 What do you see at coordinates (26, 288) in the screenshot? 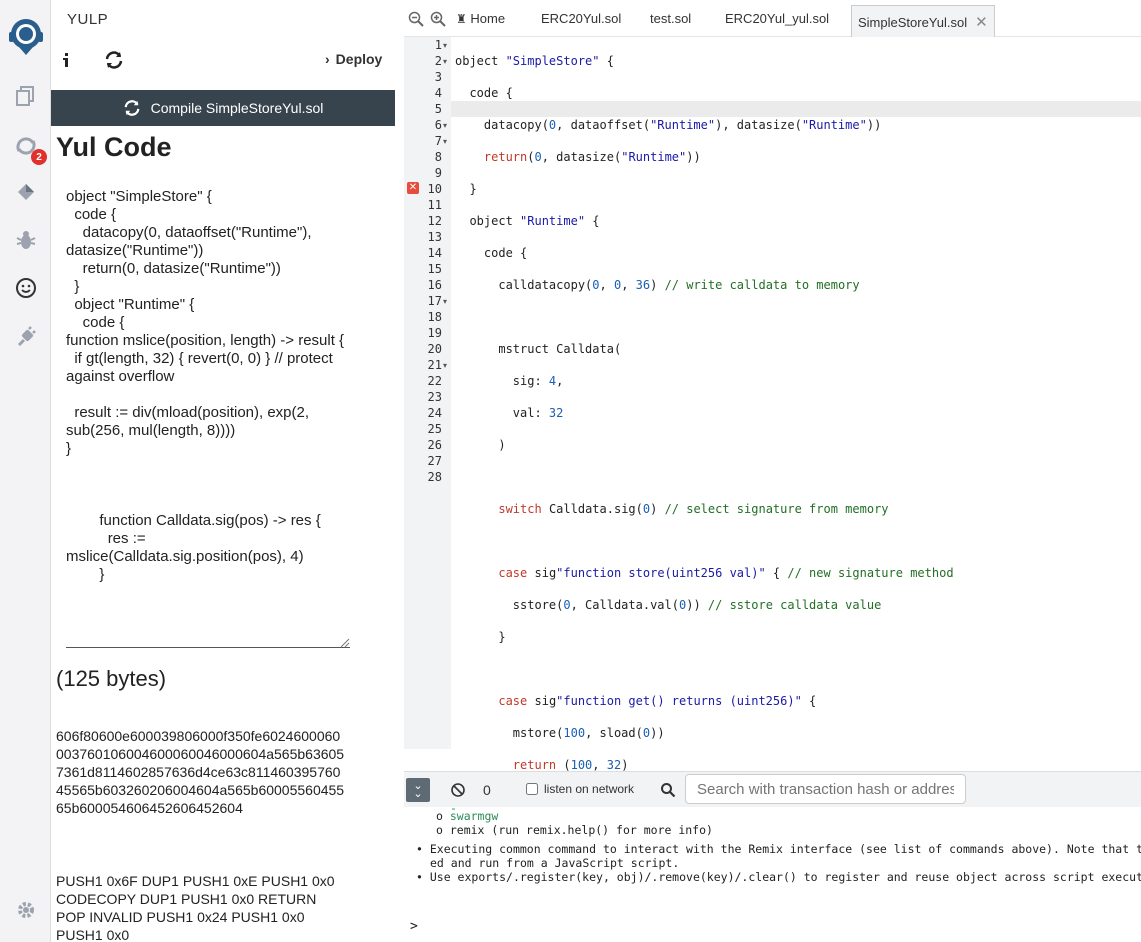
I see `yulp-plugin-icon` at bounding box center [26, 288].